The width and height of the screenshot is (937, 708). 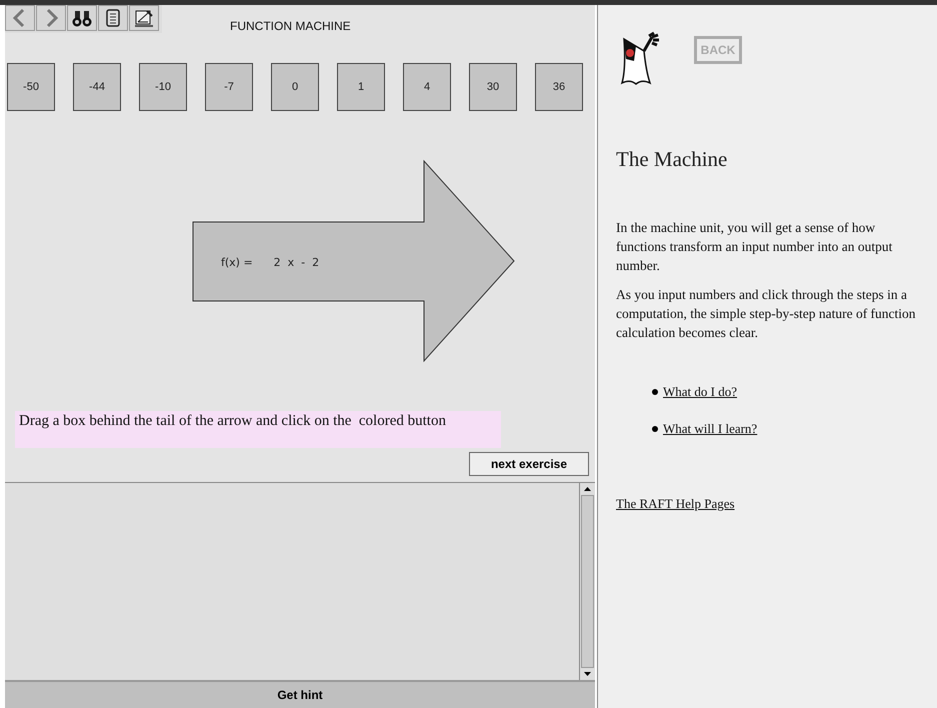 What do you see at coordinates (361, 87) in the screenshot?
I see `number-tile: 1` at bounding box center [361, 87].